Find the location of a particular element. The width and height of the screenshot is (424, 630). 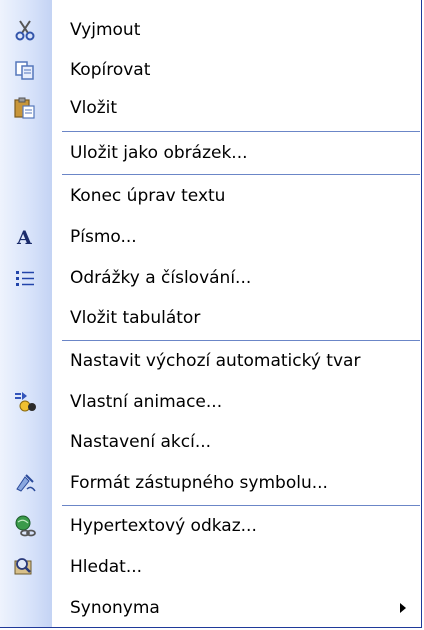

menu-item-cut: Vyjmout is located at coordinates (210, 30).